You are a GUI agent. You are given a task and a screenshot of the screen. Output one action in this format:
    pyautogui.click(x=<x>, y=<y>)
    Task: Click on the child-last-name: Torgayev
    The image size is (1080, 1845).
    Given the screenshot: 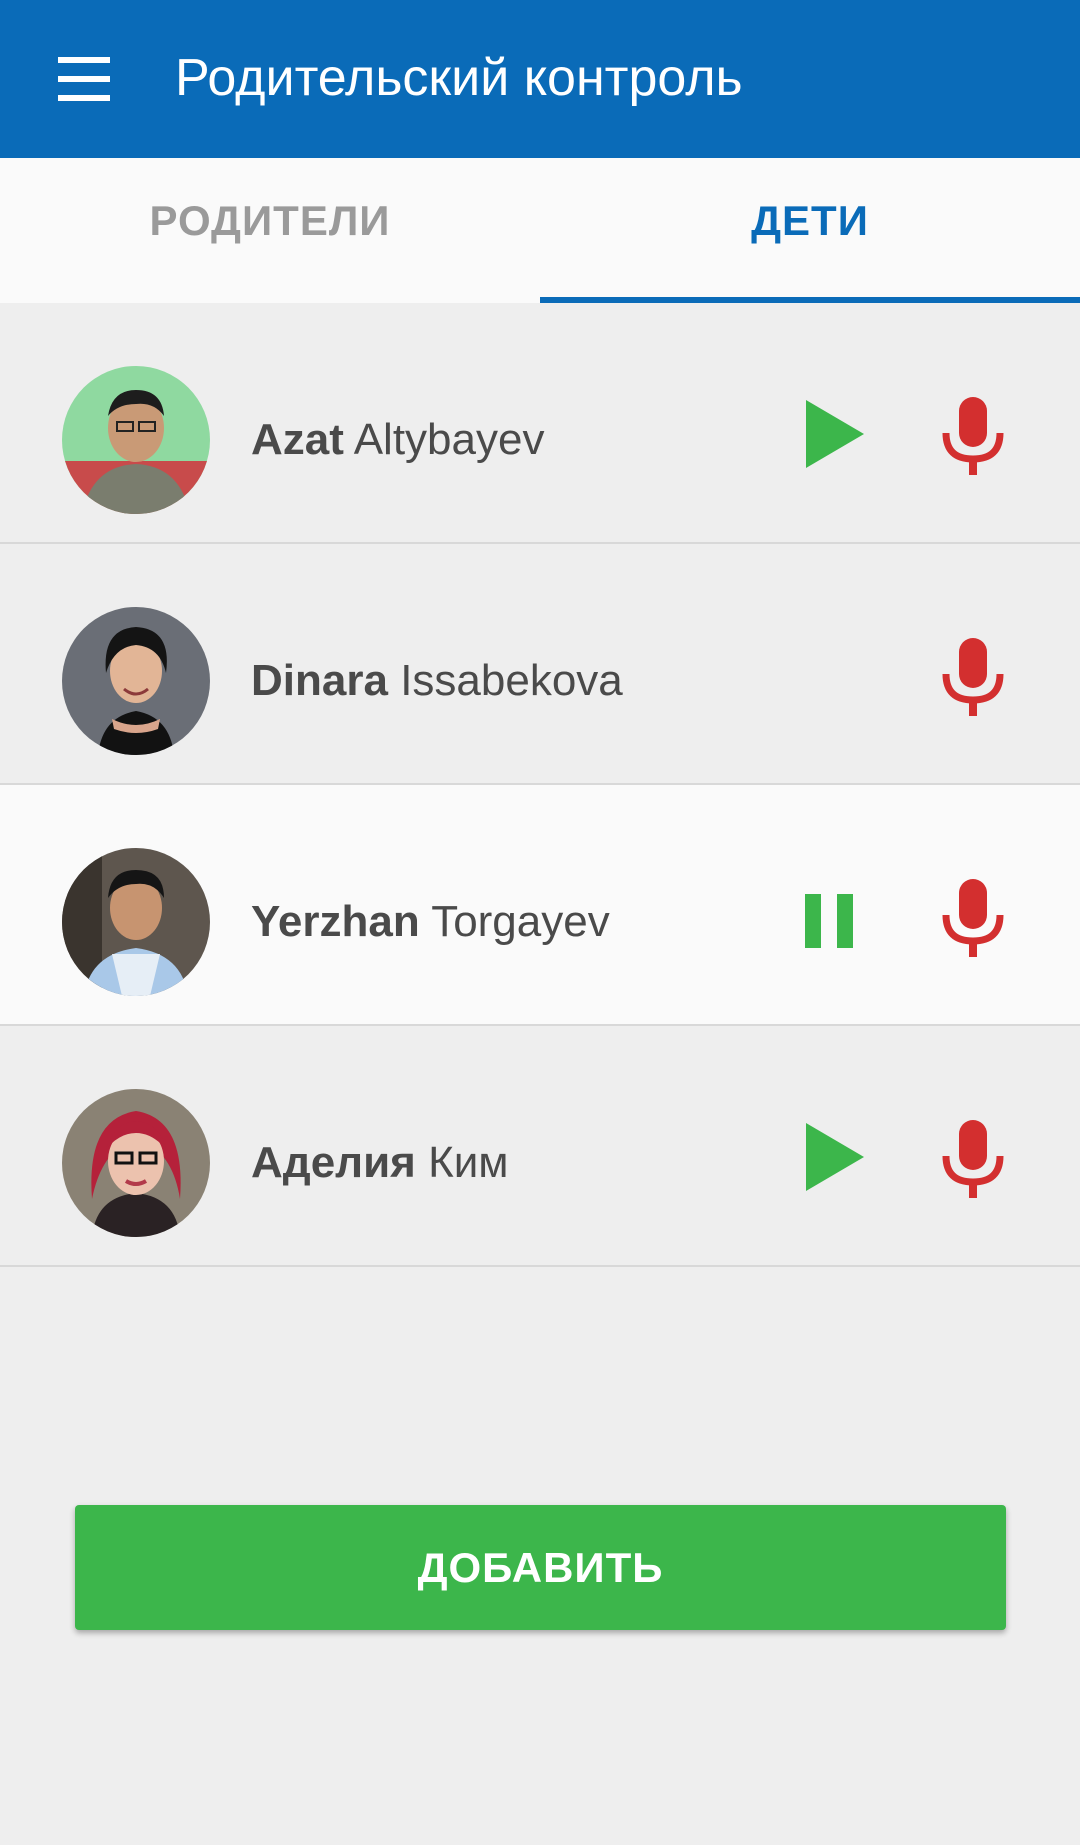 What is the action you would take?
    pyautogui.click(x=520, y=921)
    